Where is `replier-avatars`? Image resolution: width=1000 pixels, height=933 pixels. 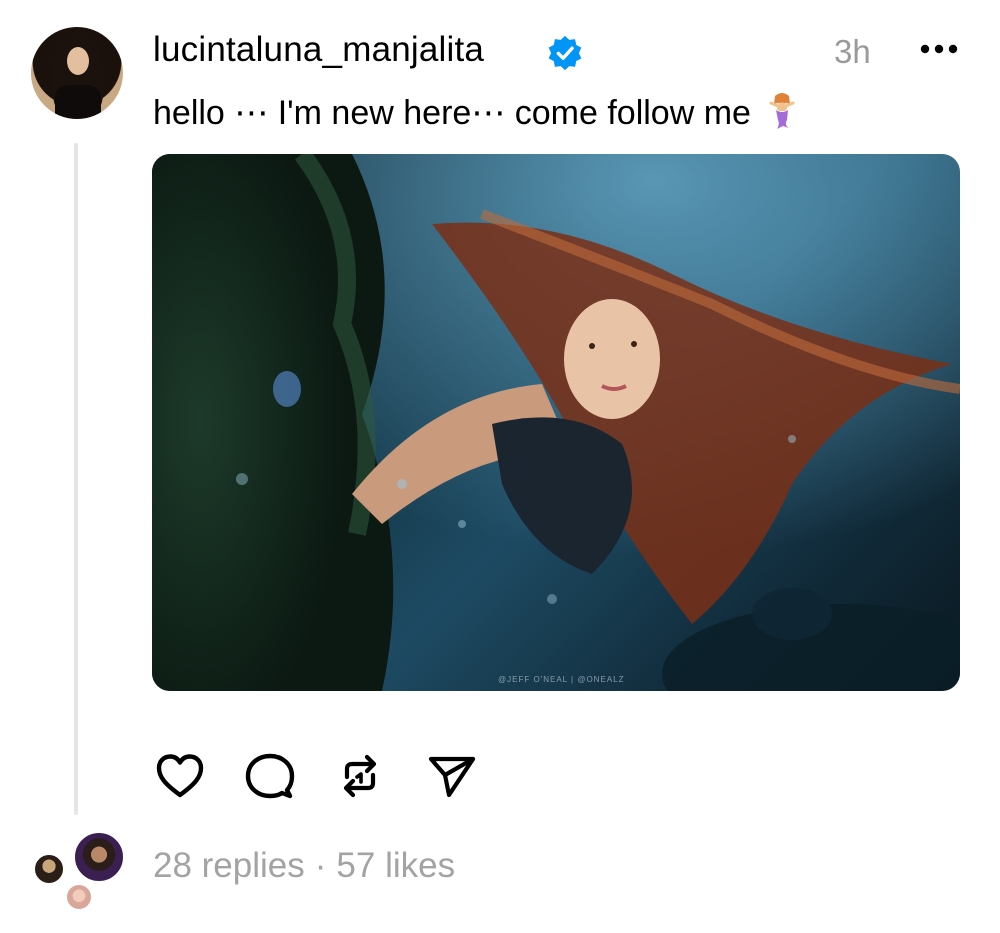 replier-avatars is located at coordinates (80, 871).